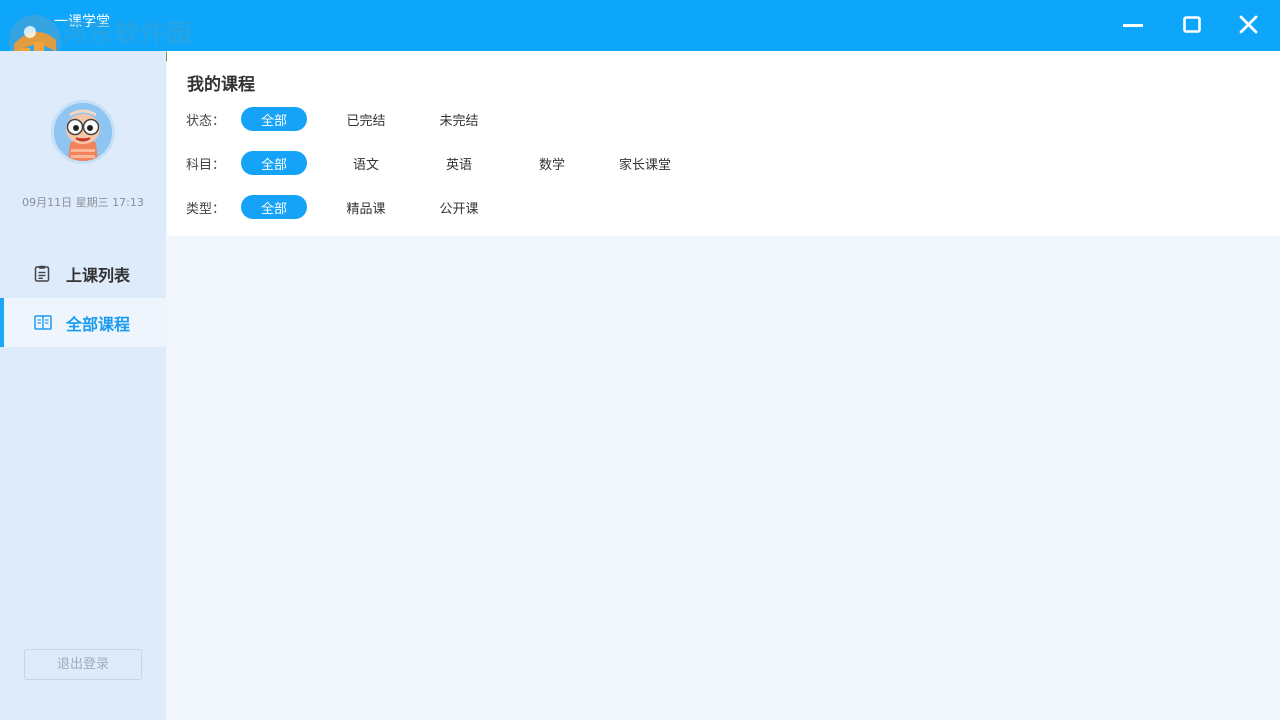  I want to click on window-title: 一课学堂, so click(82, 22).